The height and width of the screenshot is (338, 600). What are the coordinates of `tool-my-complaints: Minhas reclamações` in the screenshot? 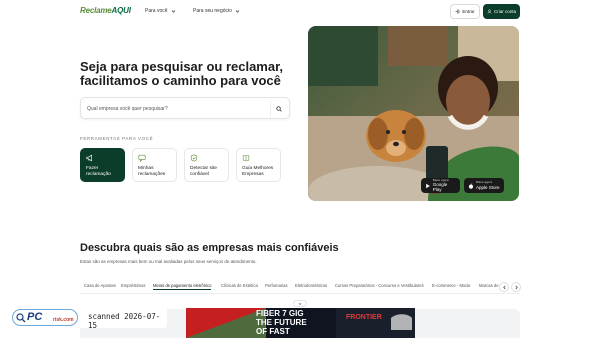 It's located at (154, 165).